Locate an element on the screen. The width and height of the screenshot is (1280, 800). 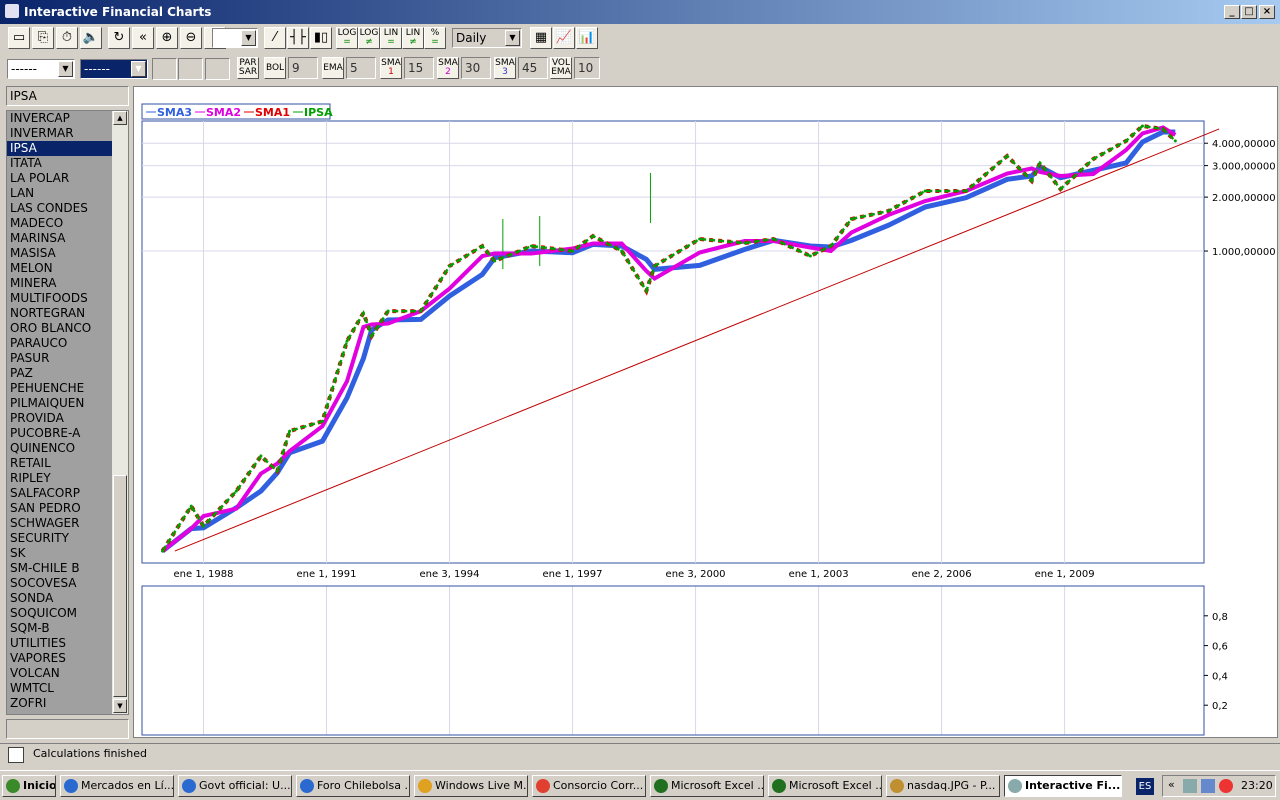
list-item: PROVIDA is located at coordinates (59, 418).